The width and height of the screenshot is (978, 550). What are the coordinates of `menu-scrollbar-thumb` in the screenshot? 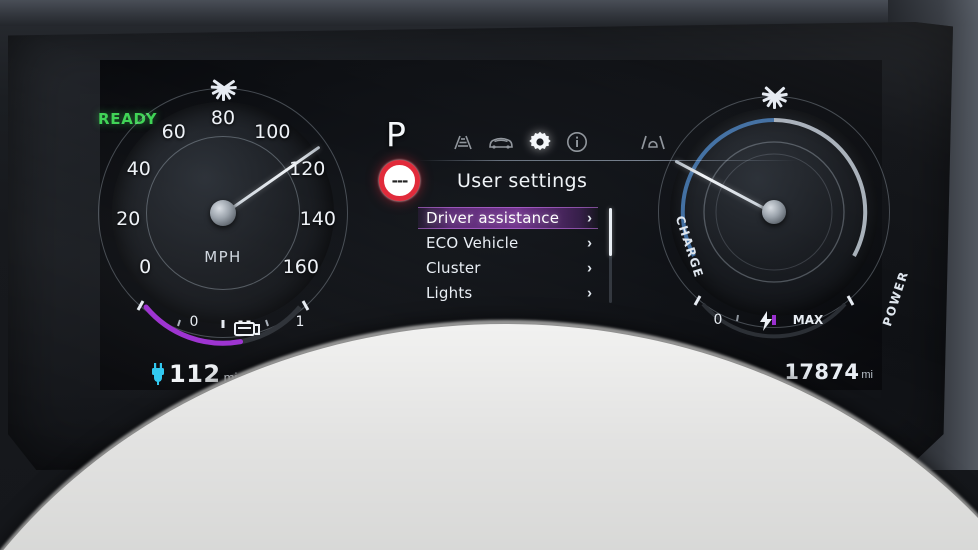 It's located at (610, 232).